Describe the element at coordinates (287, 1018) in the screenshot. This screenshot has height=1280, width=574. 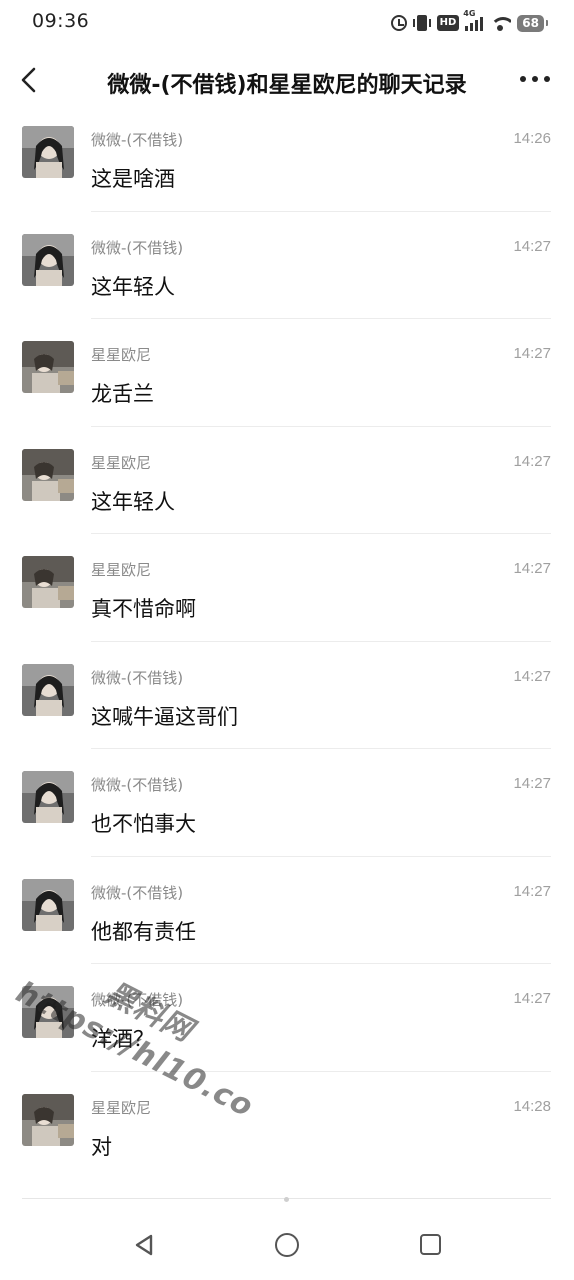
I see `message-row: 微微-(不借钱) 14:27 洋酒？` at that location.